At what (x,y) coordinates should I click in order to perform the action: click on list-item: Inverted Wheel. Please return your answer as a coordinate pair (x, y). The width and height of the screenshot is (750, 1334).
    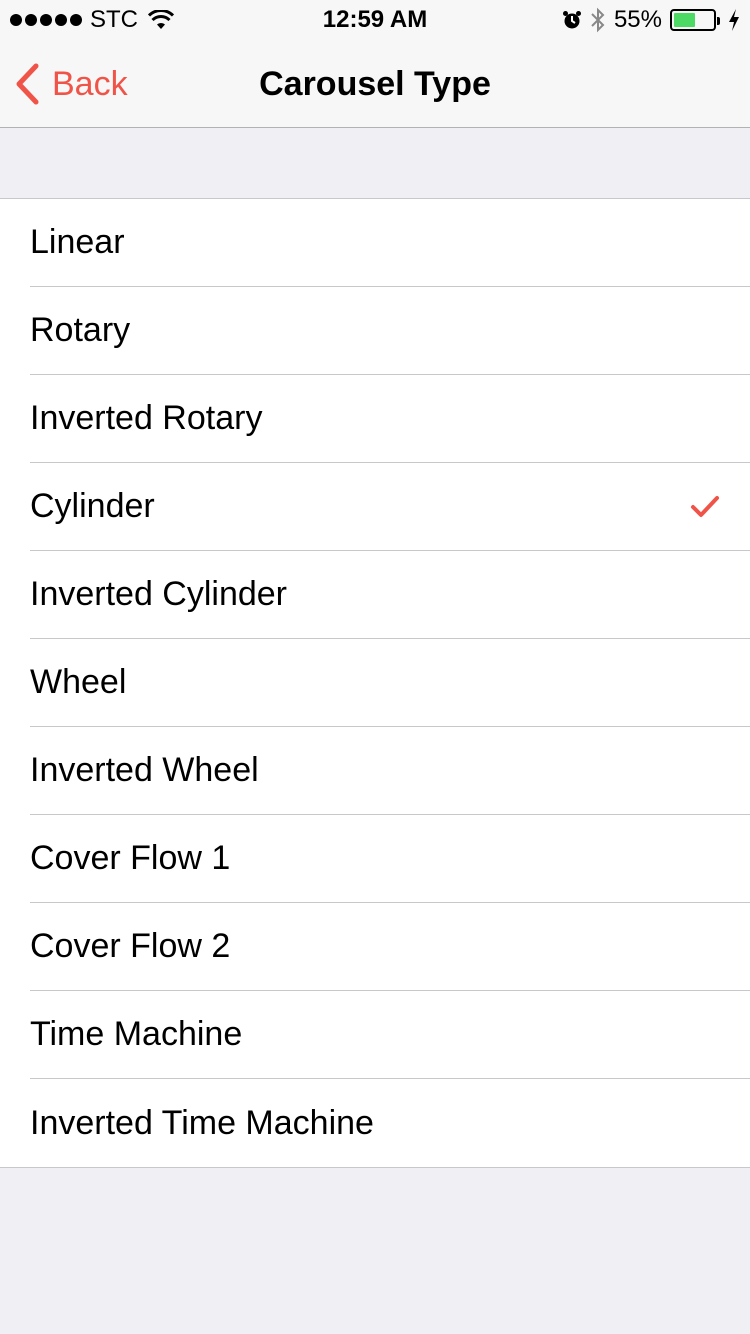
    Looking at the image, I should click on (375, 771).